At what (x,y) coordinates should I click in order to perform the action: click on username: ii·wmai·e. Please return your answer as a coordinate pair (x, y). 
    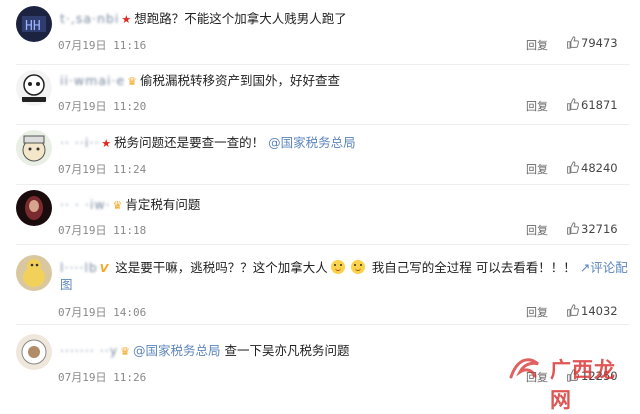
    Looking at the image, I should click on (92, 80).